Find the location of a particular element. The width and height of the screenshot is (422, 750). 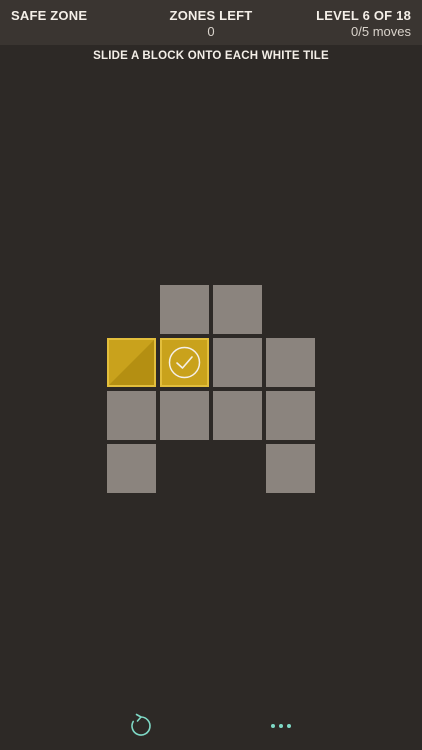

check-circle-icon is located at coordinates (184, 362).